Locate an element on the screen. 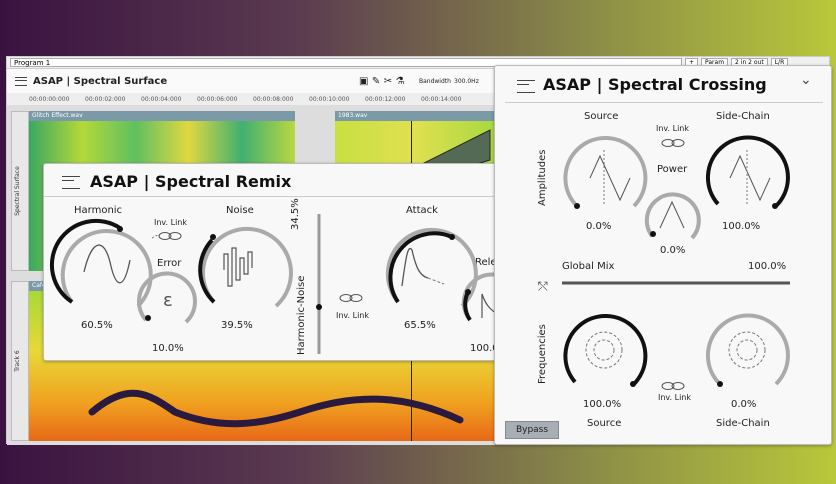  noise-value: 39.5% is located at coordinates (237, 325).